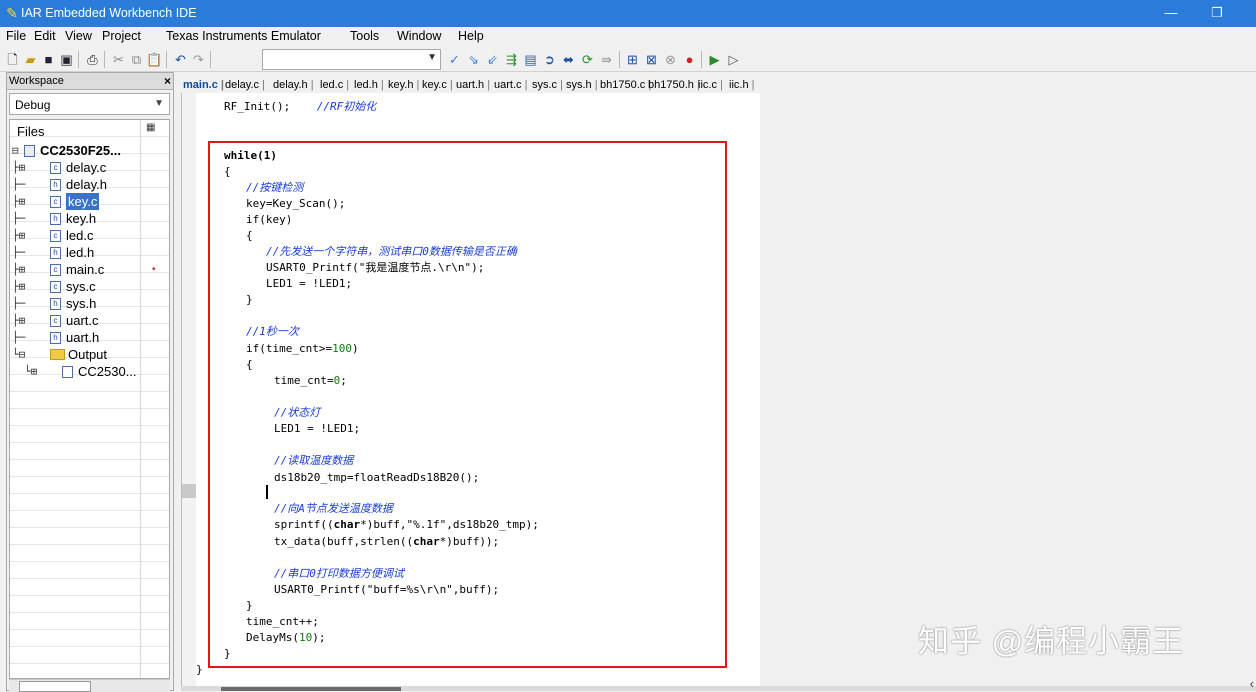  Describe the element at coordinates (473, 85) in the screenshot. I see `tab-uart-h: uart.h |` at that location.